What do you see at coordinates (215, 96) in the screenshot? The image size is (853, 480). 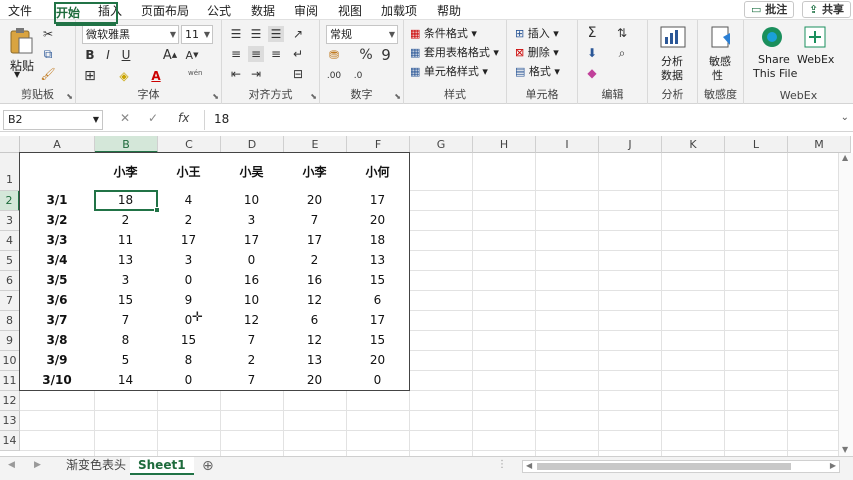 I see `font-launcher-icon: ⬊` at bounding box center [215, 96].